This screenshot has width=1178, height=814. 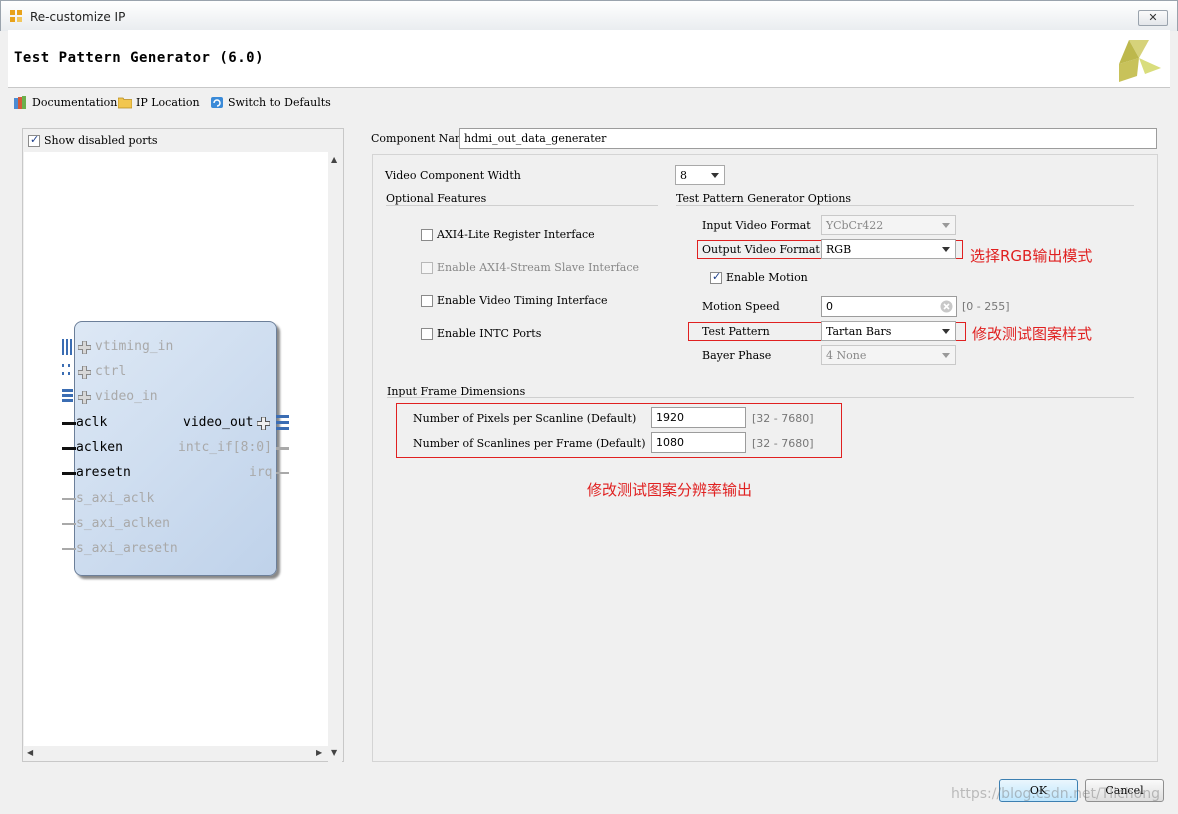 I want to click on port-vtiming-in: vtiming_in, so click(x=134, y=346).